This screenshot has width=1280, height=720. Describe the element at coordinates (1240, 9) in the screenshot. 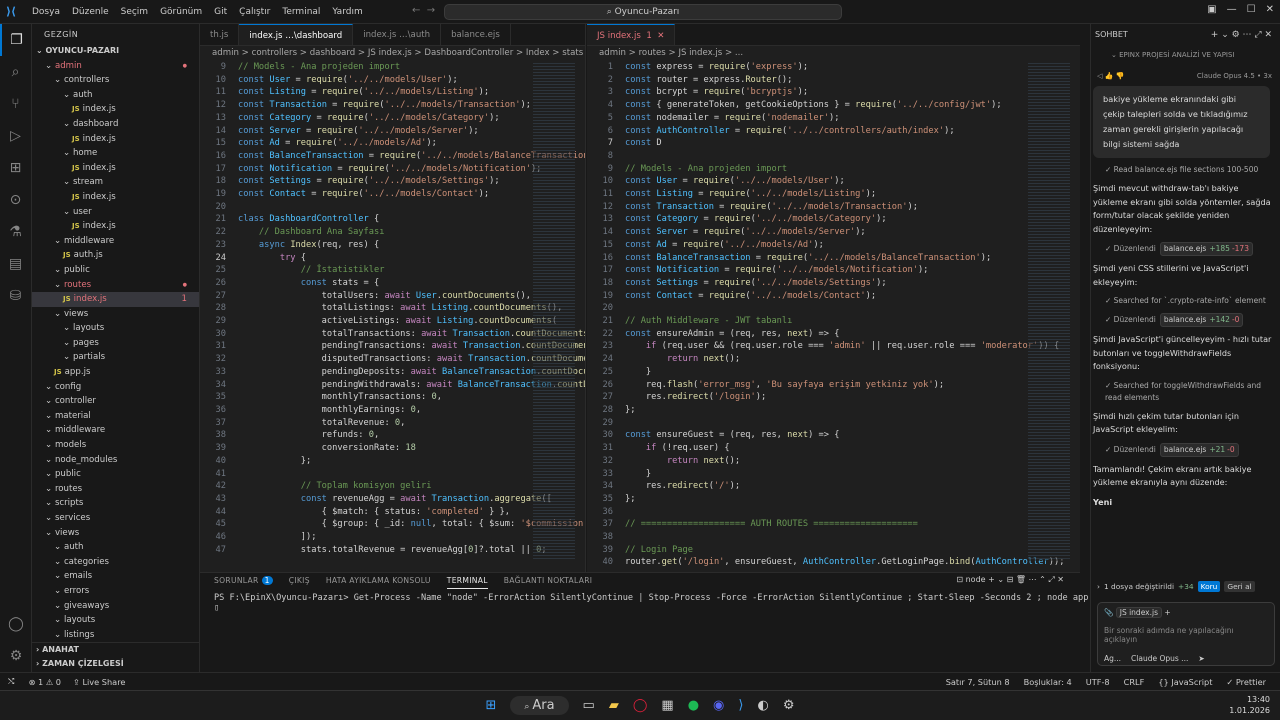

I see `window-controls: ▣ — ☐ ✕` at that location.